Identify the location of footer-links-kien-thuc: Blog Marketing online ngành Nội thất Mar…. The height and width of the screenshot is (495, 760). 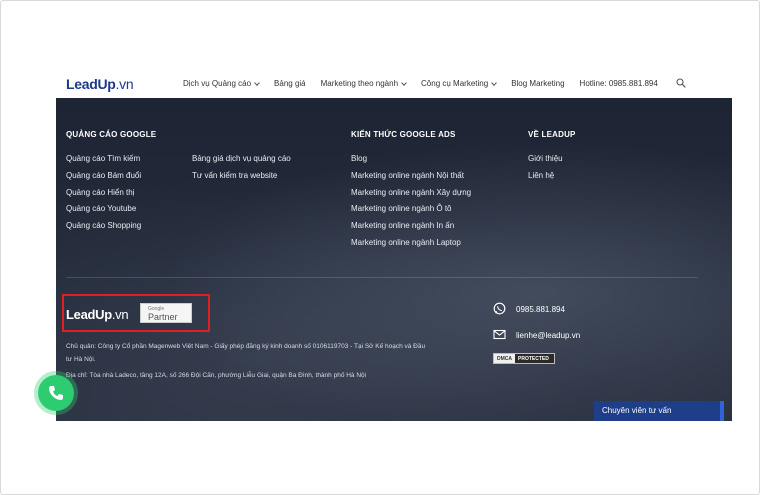
(411, 204).